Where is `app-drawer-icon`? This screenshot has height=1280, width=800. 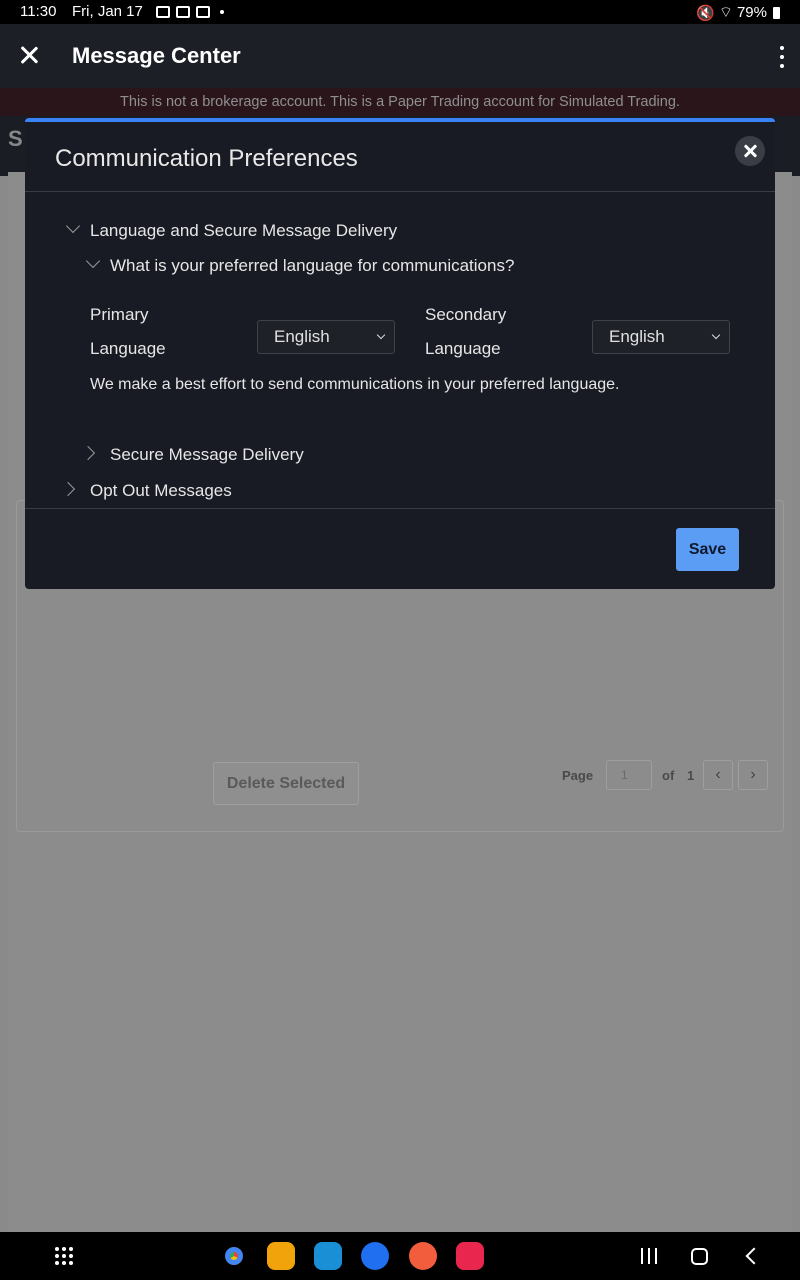 app-drawer-icon is located at coordinates (64, 1256).